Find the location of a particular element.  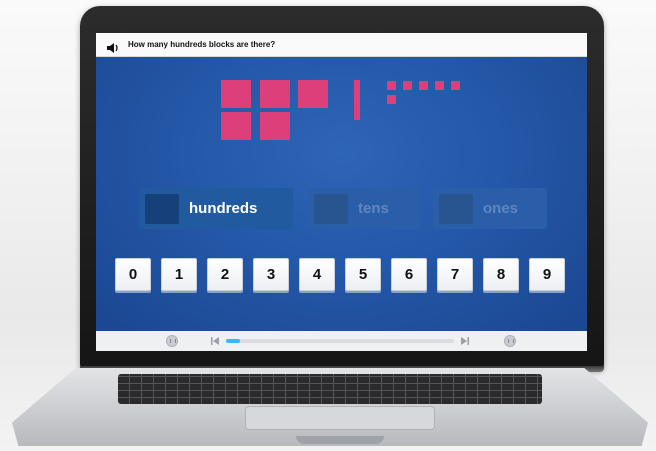

digit-key-0: 0 is located at coordinates (133, 274).